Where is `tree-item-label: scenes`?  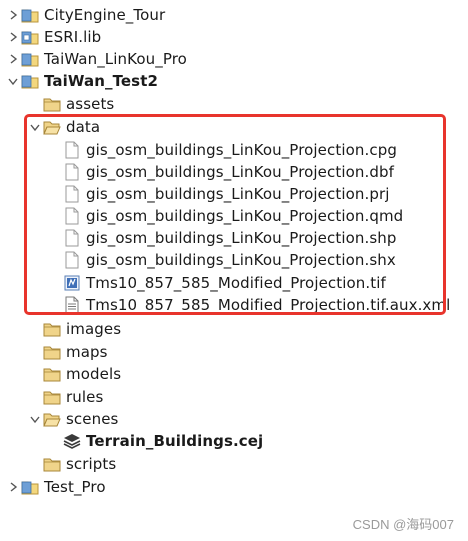 tree-item-label: scenes is located at coordinates (92, 419).